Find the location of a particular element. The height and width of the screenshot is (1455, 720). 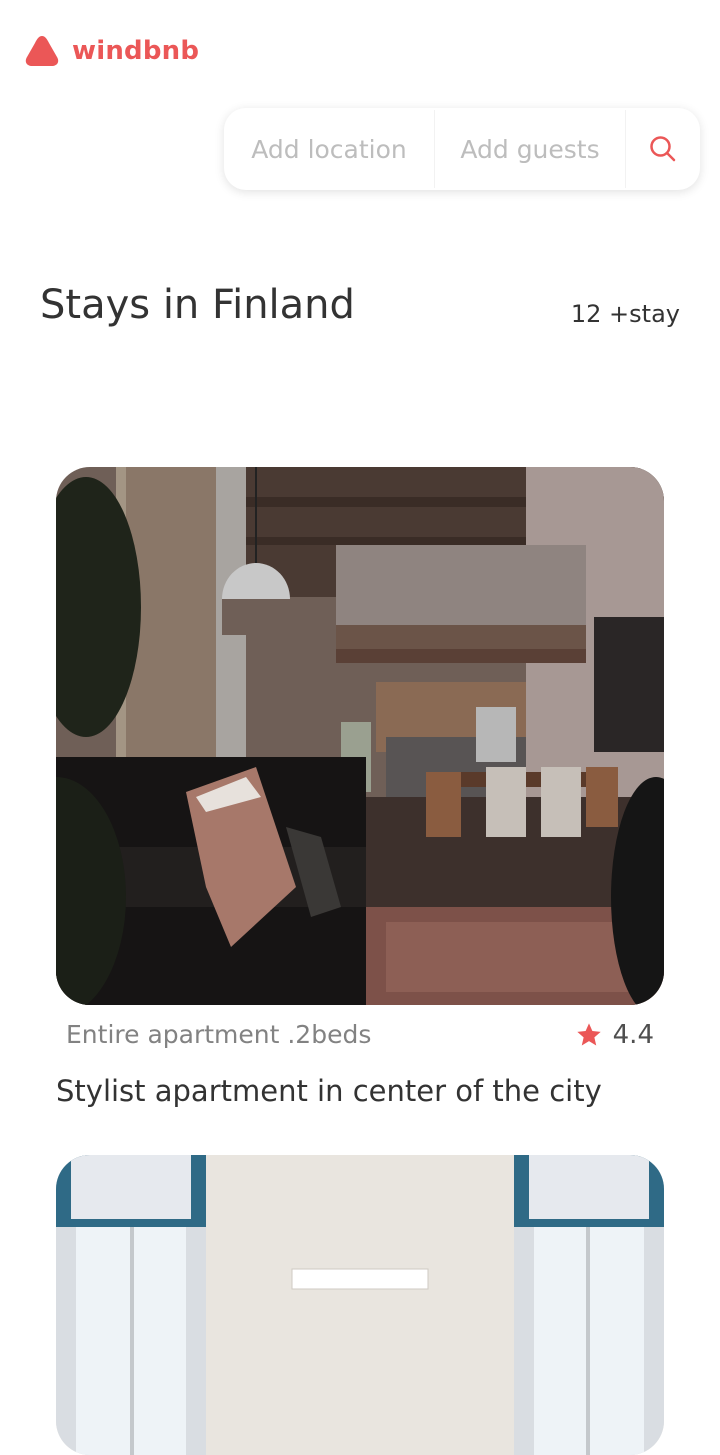

guests-input: Add guests is located at coordinates (530, 149).